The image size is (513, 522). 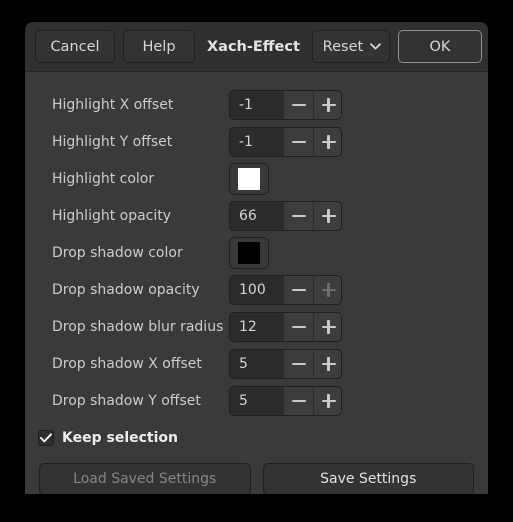 I want to click on spin-value-input: 100, so click(x=256, y=289).